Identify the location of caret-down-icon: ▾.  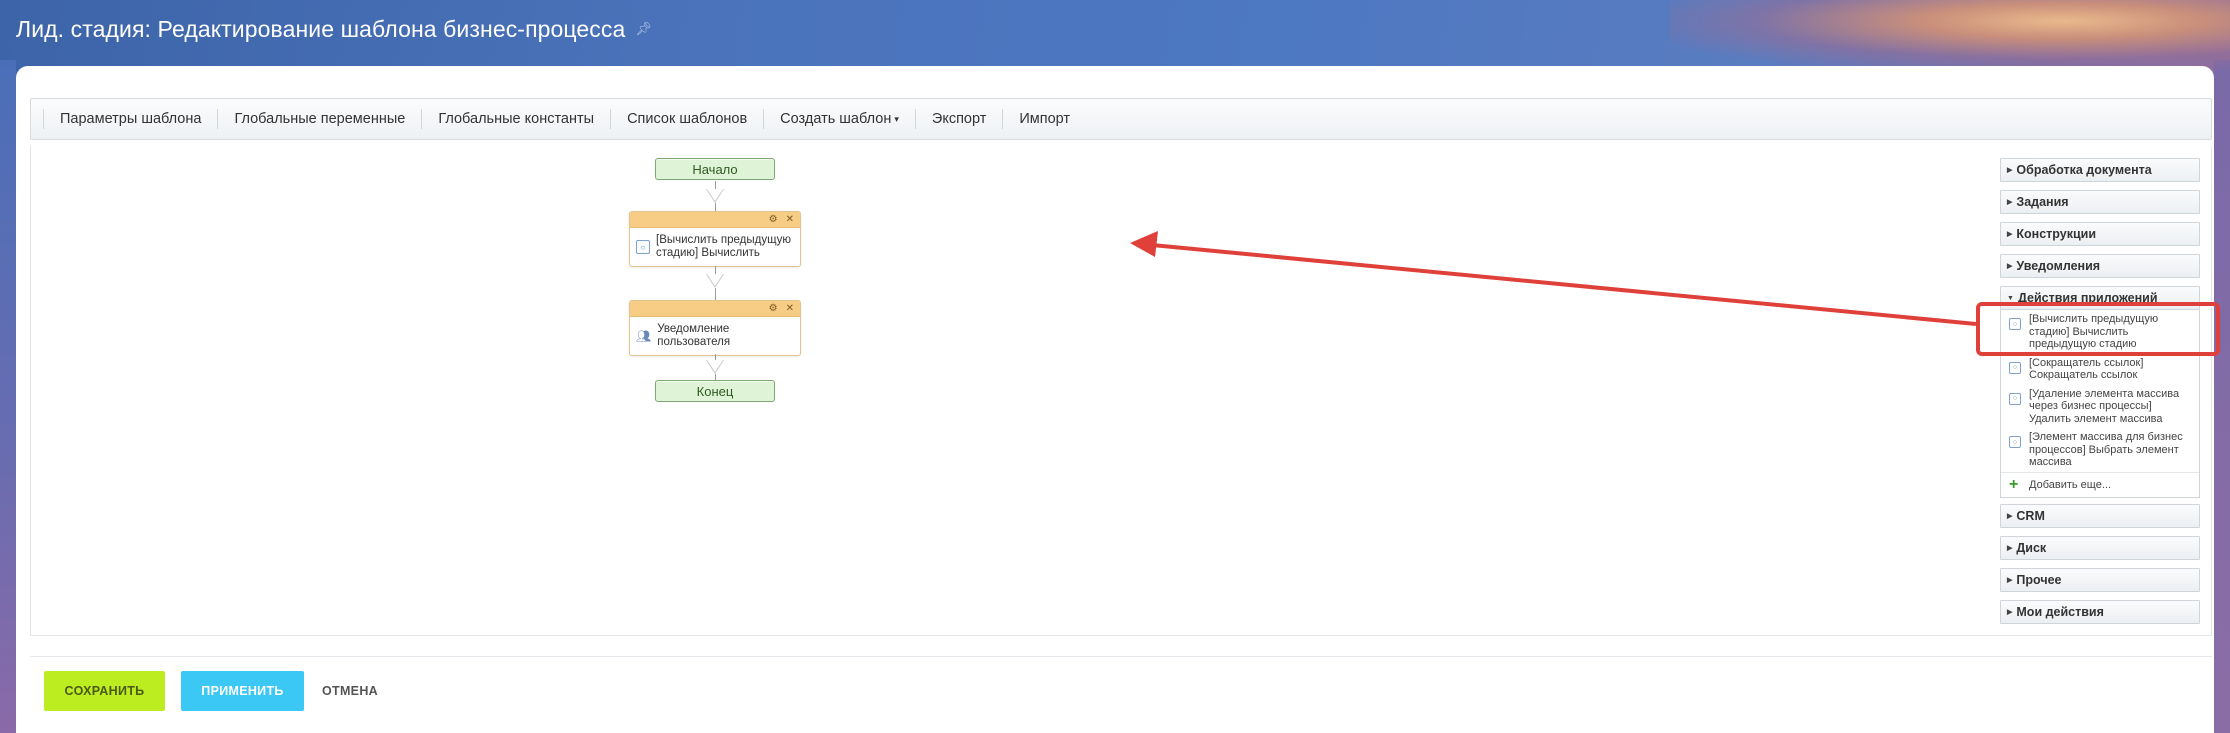
(896, 118).